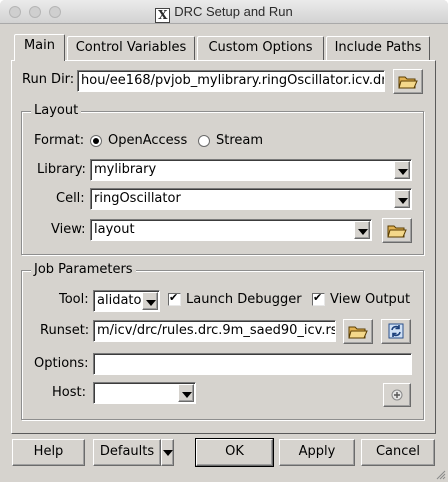 The image size is (448, 482). Describe the element at coordinates (186, 393) in the screenshot. I see `host-dropdown-arrow` at that location.